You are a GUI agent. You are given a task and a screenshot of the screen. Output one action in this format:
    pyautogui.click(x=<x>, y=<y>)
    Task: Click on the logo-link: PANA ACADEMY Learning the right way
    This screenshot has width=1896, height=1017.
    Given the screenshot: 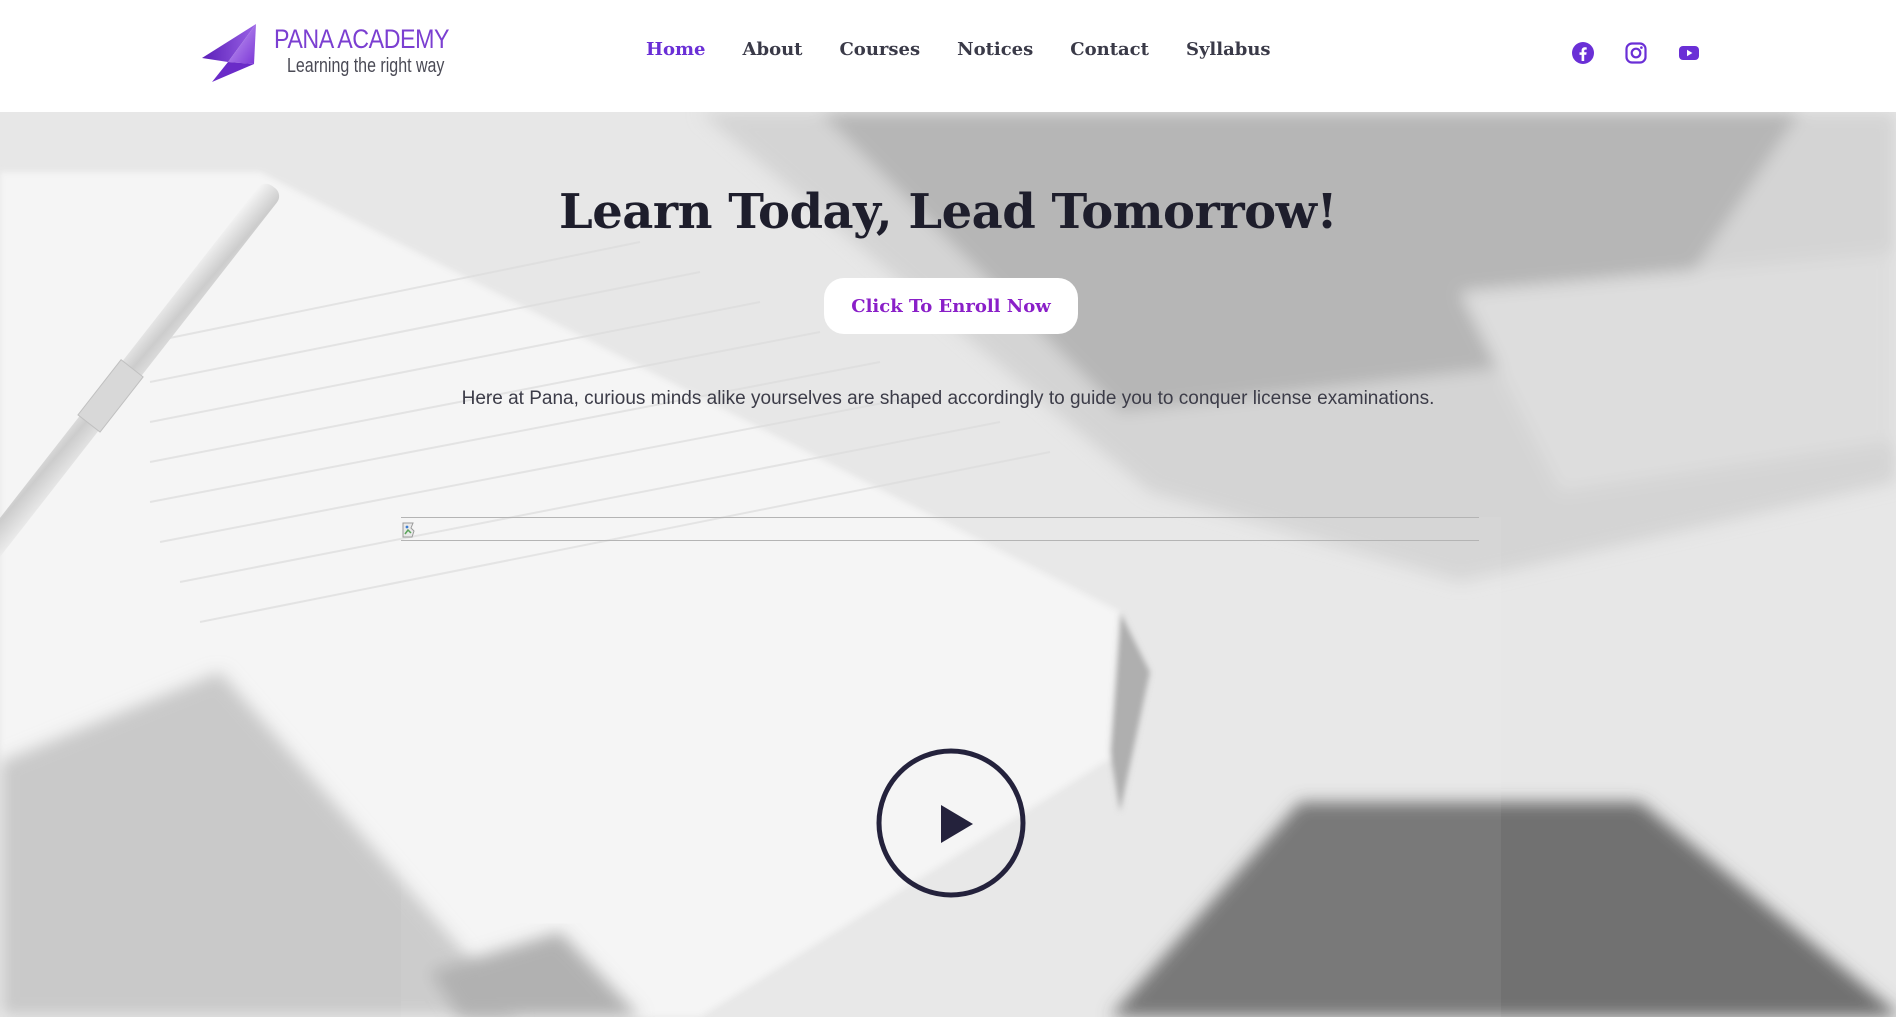 What is the action you would take?
    pyautogui.click(x=330, y=53)
    